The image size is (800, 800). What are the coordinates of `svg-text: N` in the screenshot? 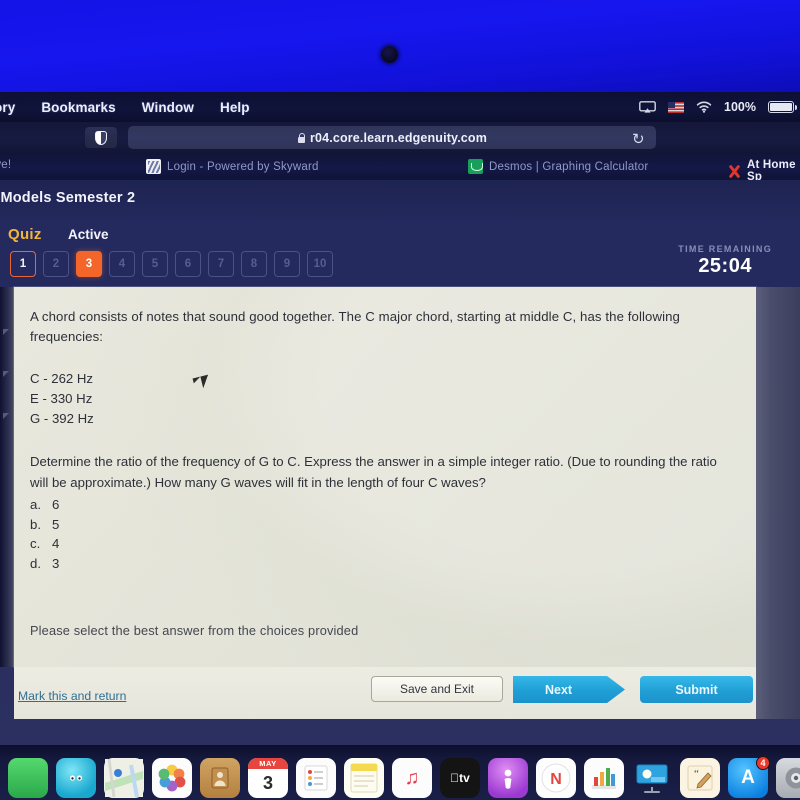 It's located at (556, 779).